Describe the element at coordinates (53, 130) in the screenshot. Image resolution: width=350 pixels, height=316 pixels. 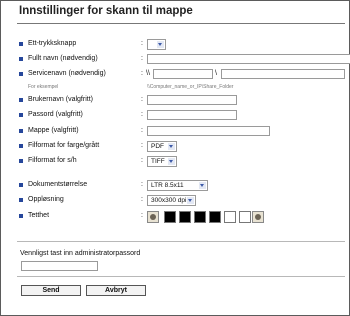
I see `folder-label: Mappe (valgfritt)` at that location.